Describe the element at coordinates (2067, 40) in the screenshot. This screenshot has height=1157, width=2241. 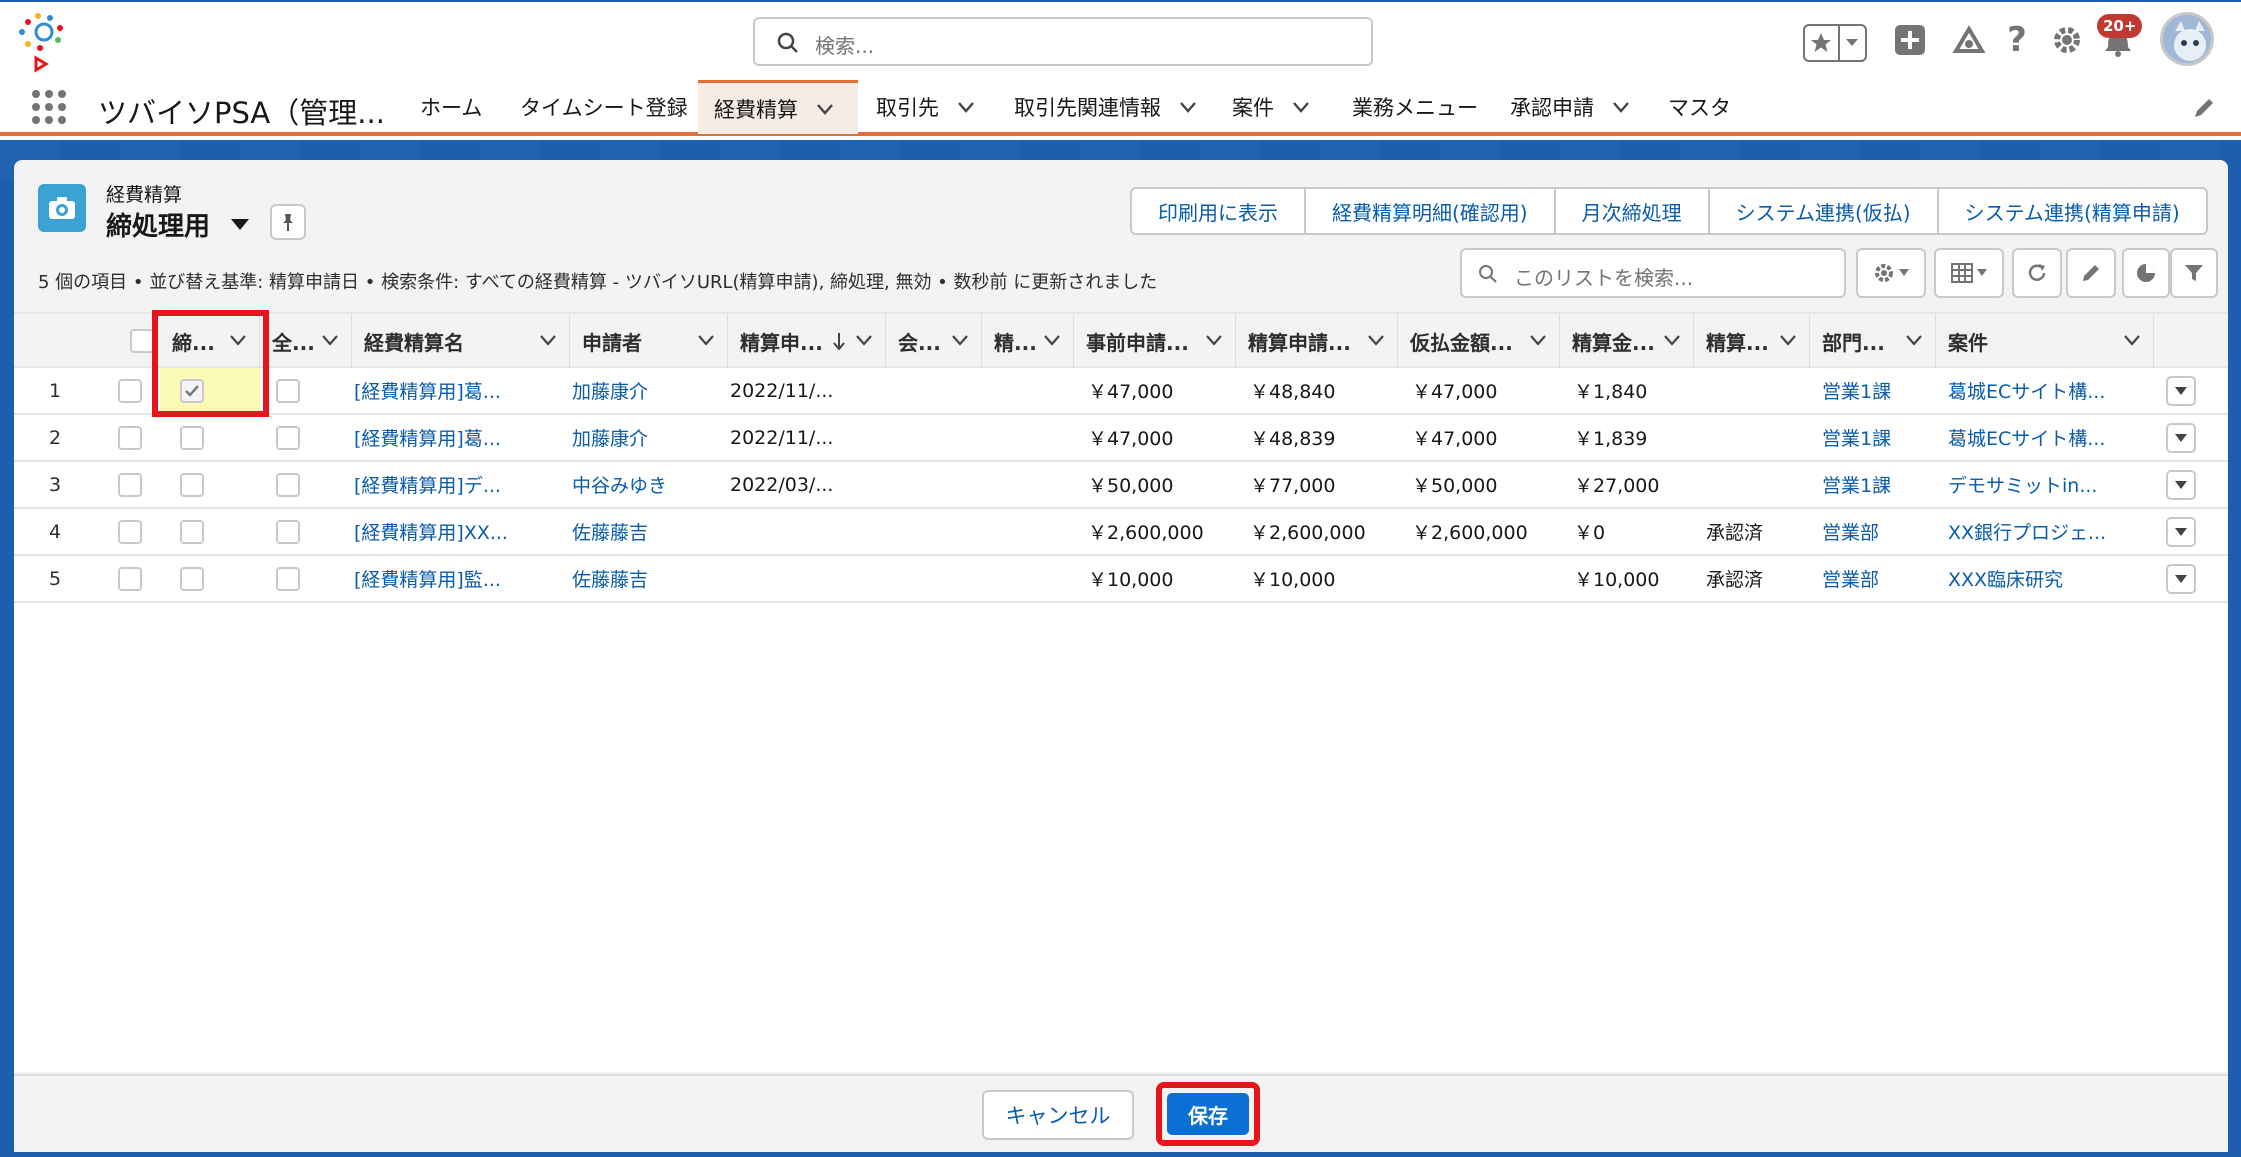
I see `gear-icon` at that location.